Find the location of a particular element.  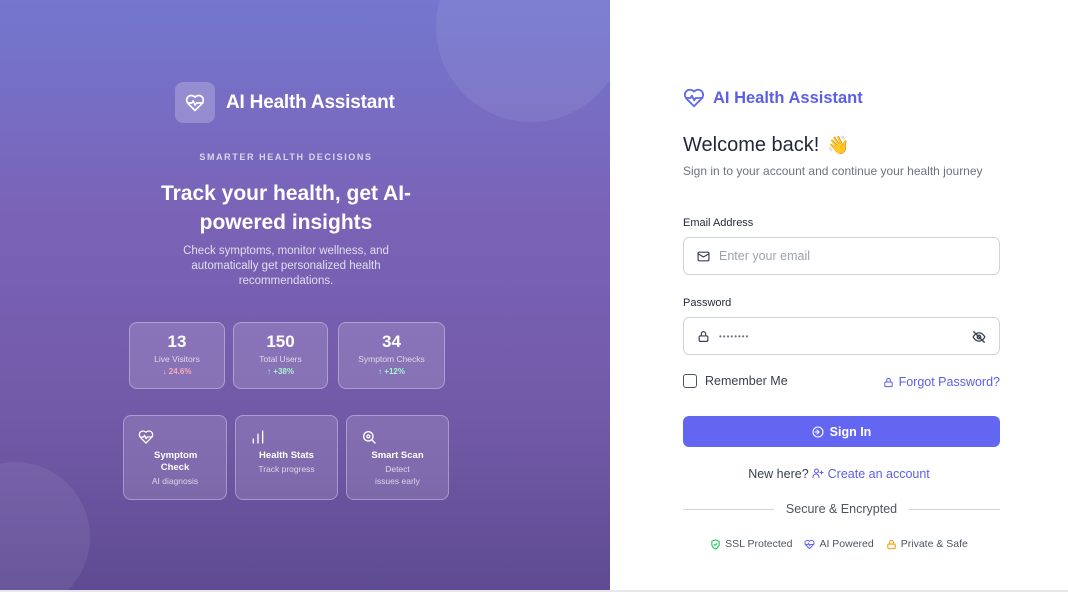

feature-title: Smart Scan is located at coordinates (397, 455).